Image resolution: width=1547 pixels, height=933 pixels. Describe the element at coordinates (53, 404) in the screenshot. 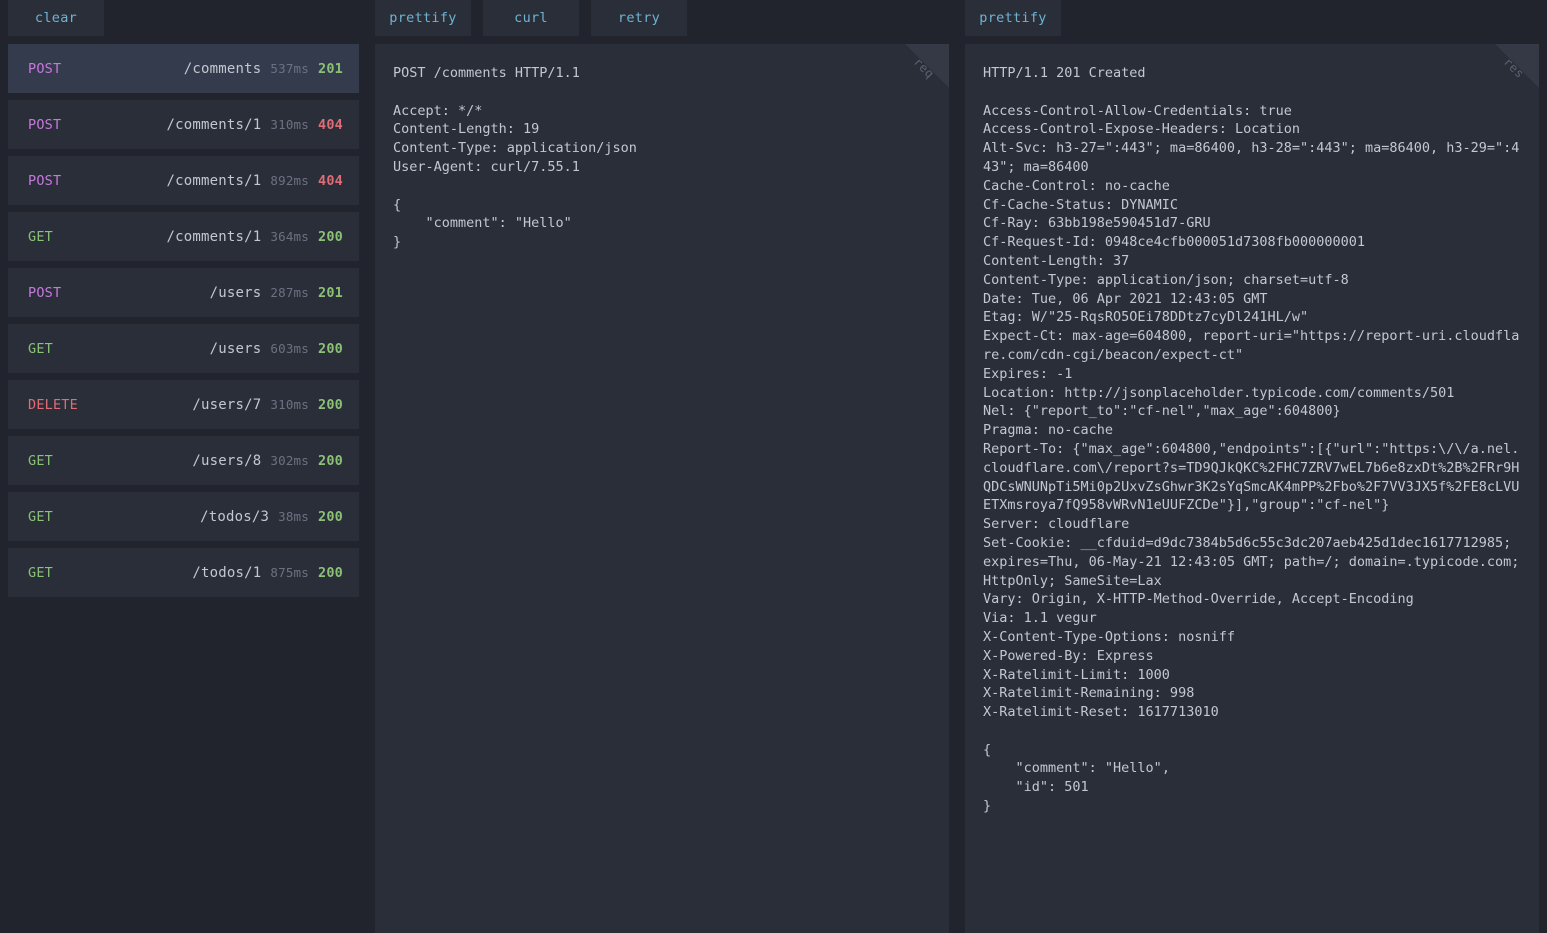

I see `request-method: DELETE` at that location.